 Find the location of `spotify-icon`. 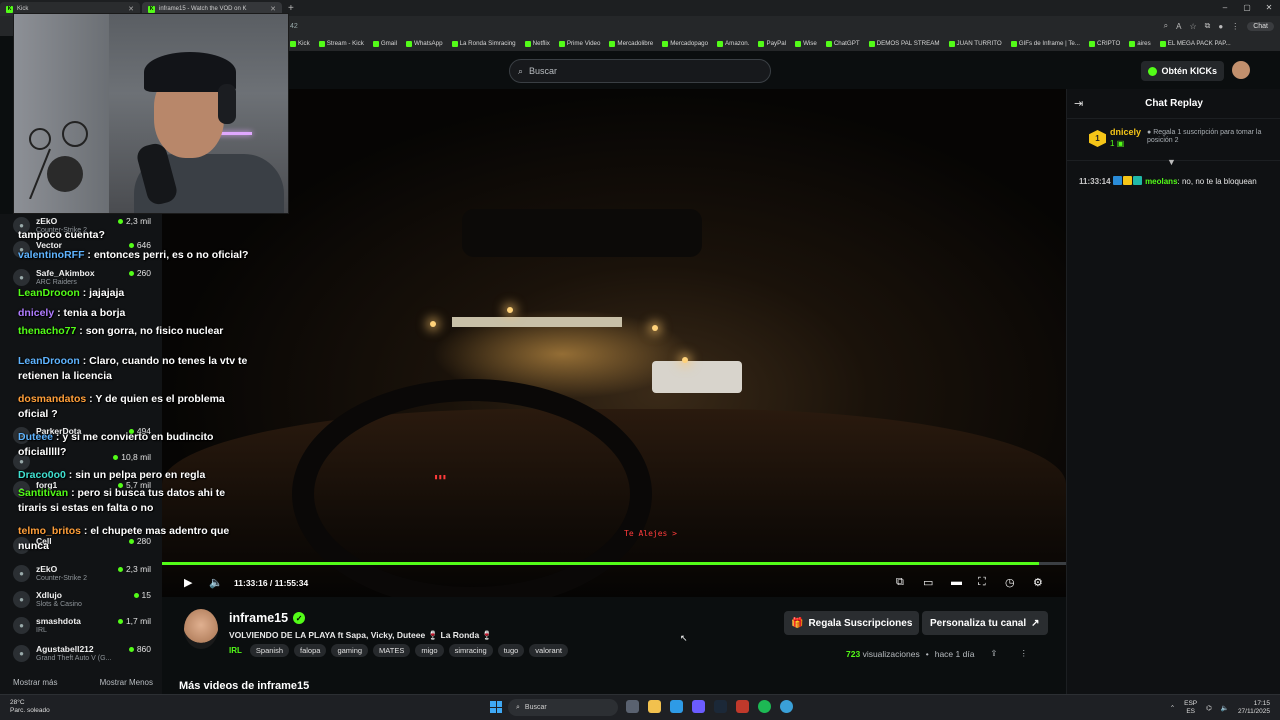

spotify-icon is located at coordinates (764, 706).